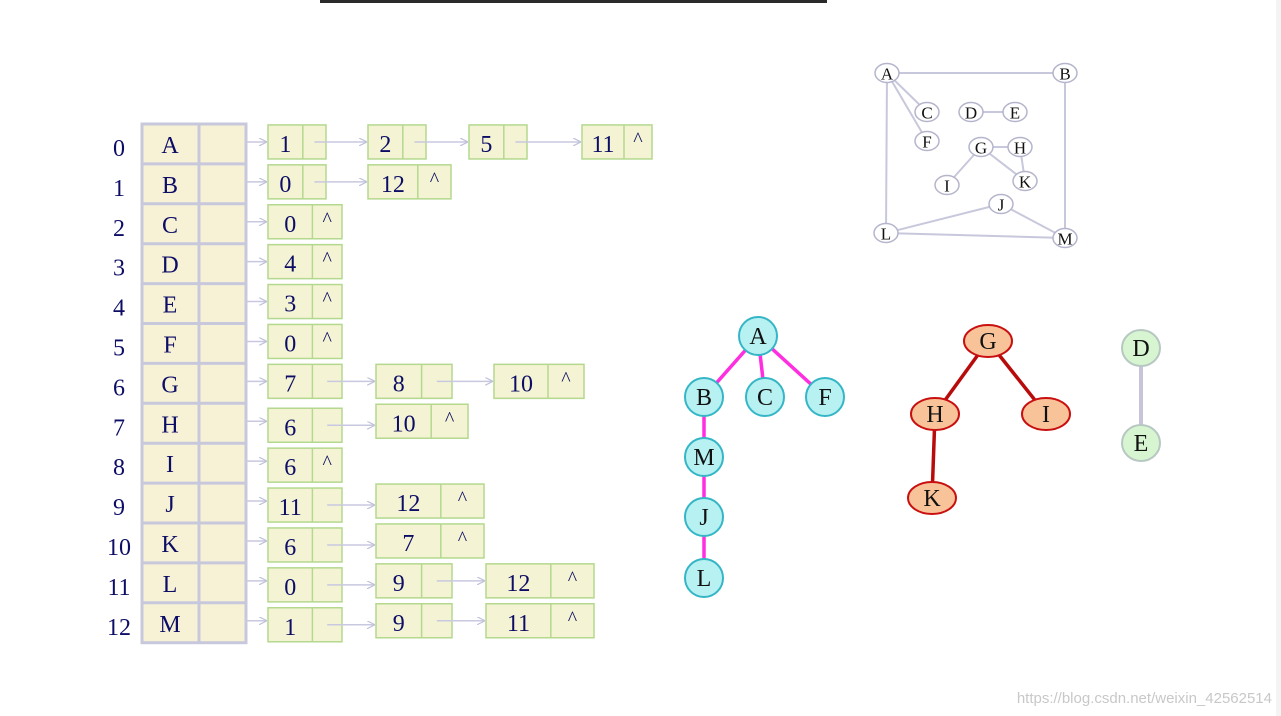  I want to click on tree-node-label: K, so click(932, 499).